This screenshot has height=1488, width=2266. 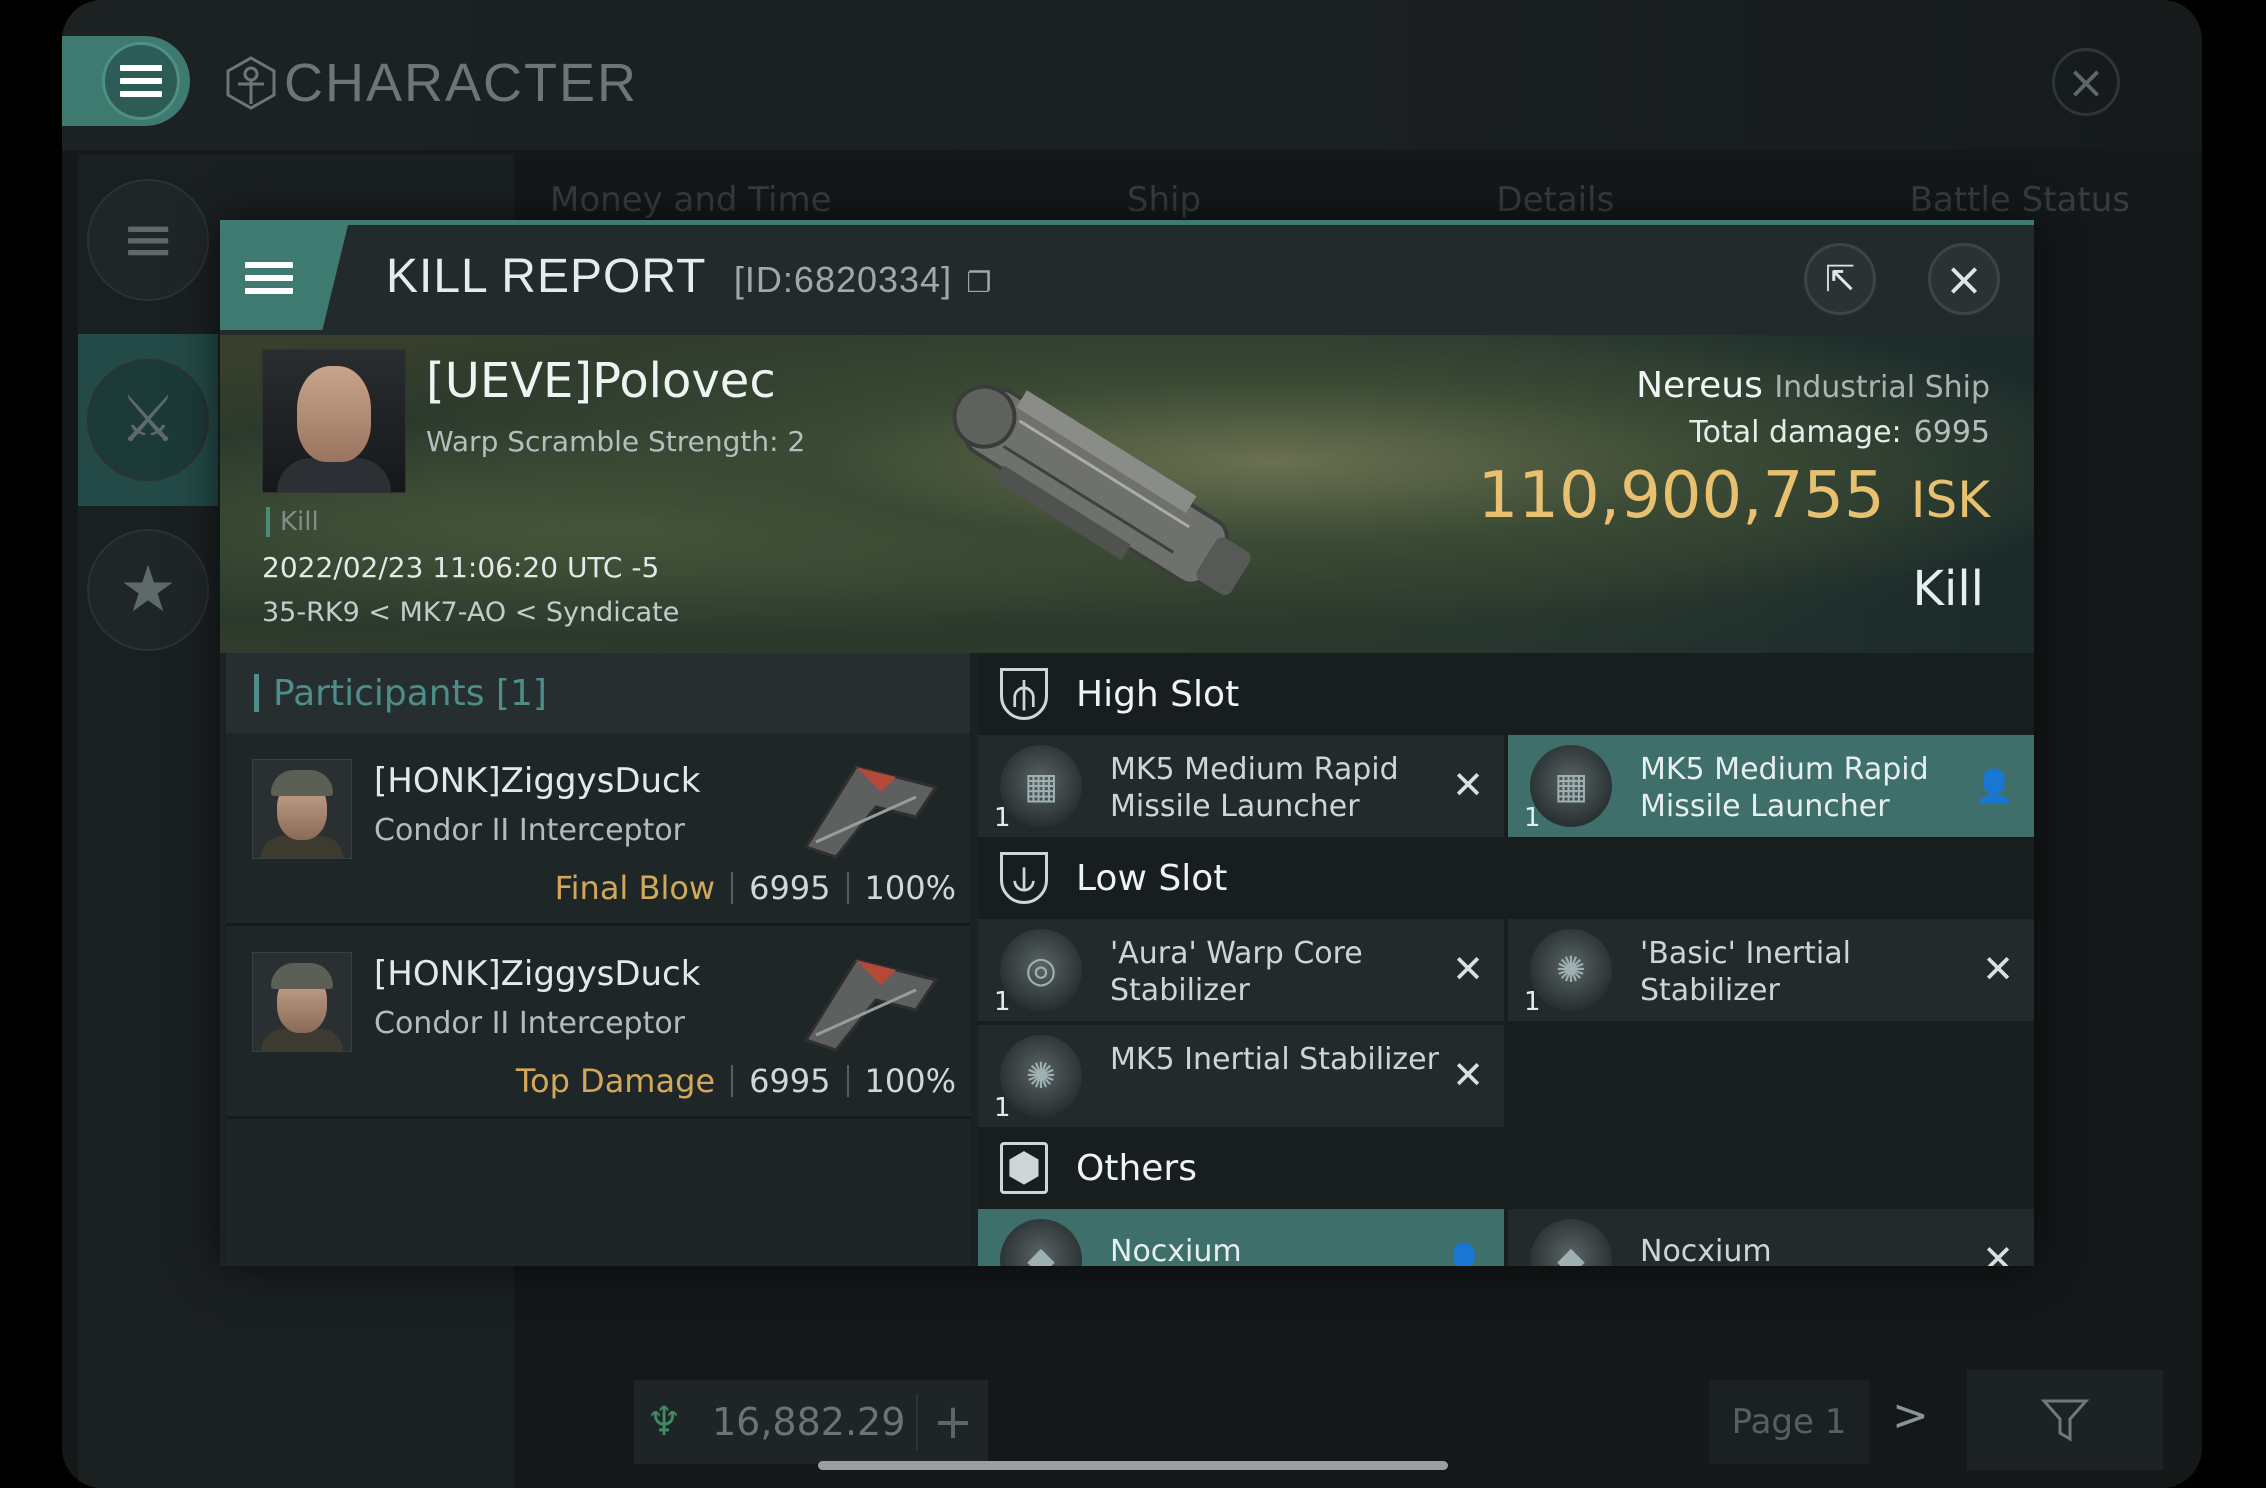 I want to click on participant-stats: Final Blow 6995 100%, so click(x=755, y=888).